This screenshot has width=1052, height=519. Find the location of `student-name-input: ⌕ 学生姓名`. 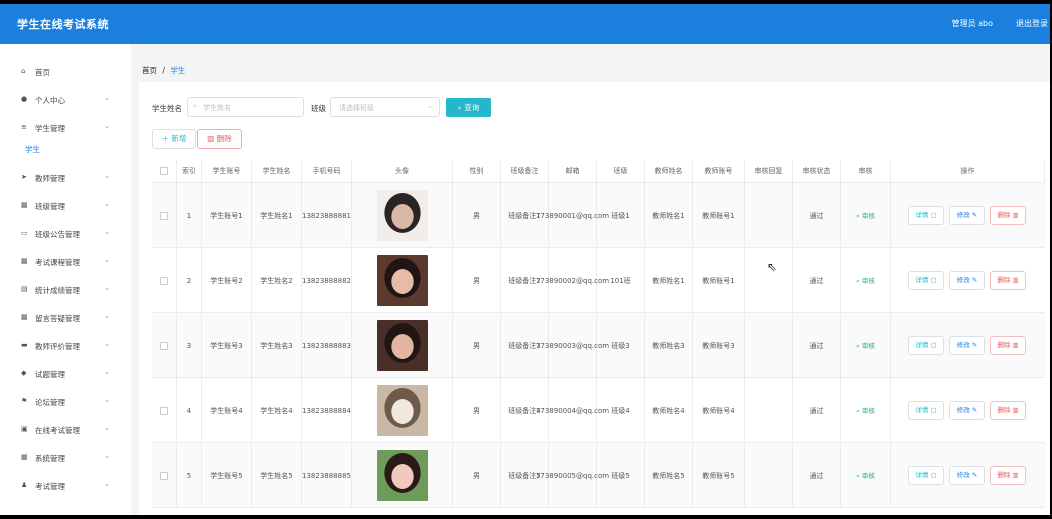

student-name-input: ⌕ 学生姓名 is located at coordinates (245, 107).